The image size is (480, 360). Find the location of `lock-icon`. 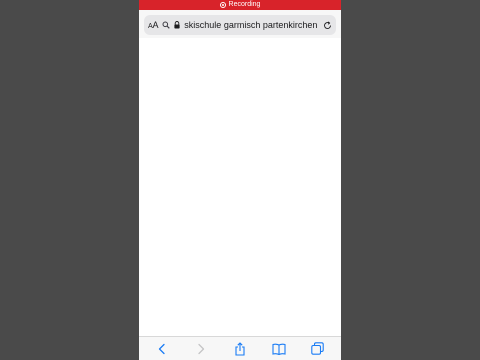

lock-icon is located at coordinates (177, 25).